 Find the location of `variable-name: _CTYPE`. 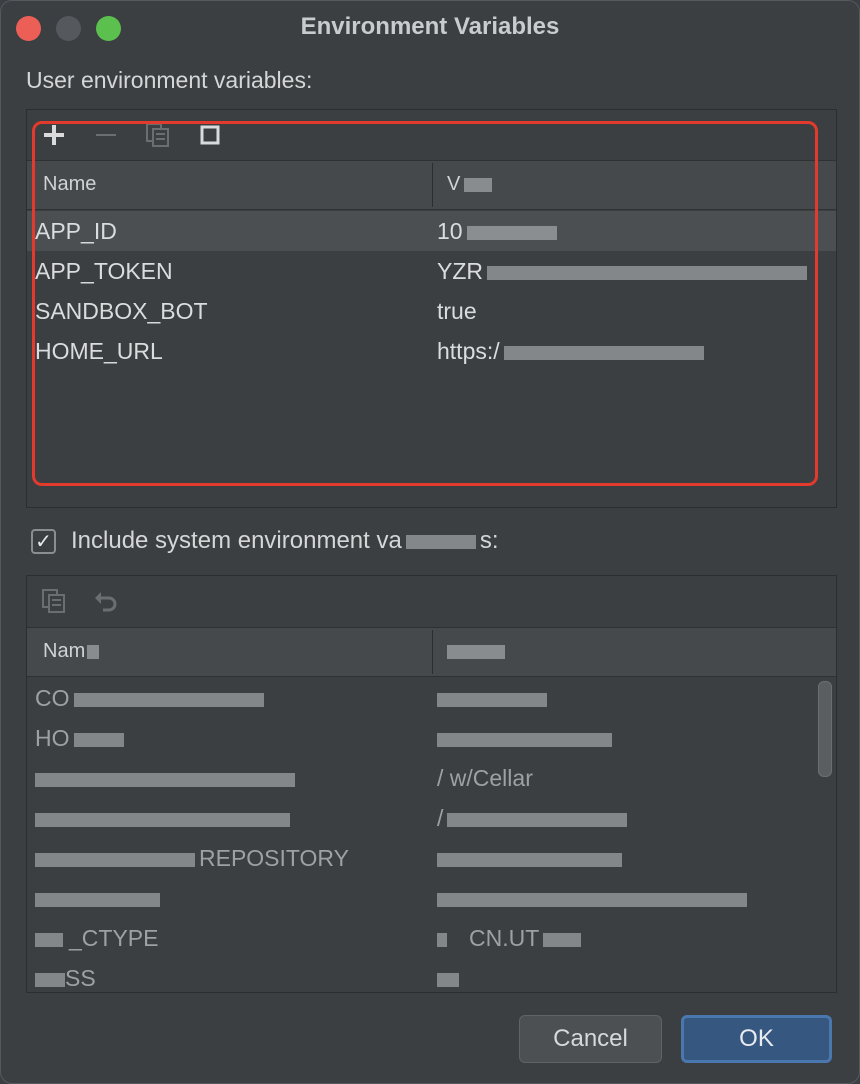

variable-name: _CTYPE is located at coordinates (96, 938).